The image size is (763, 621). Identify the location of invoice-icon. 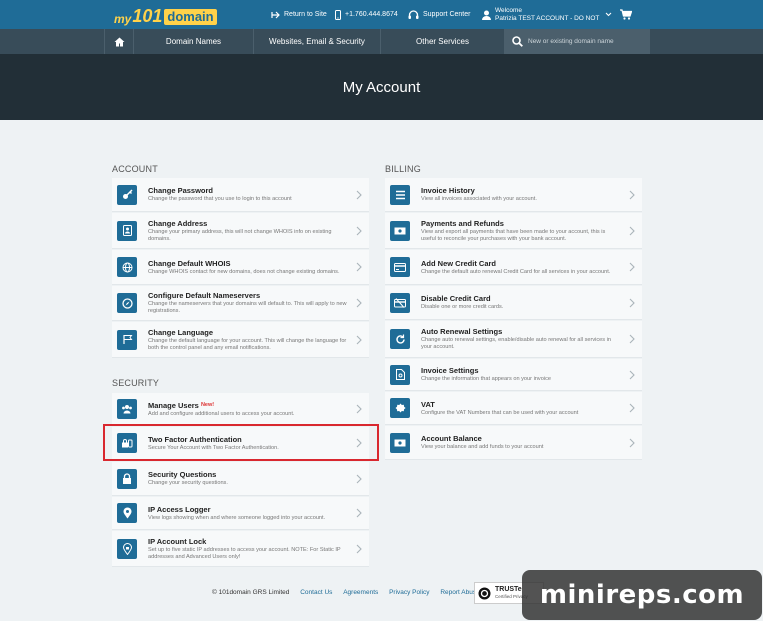
(400, 374).